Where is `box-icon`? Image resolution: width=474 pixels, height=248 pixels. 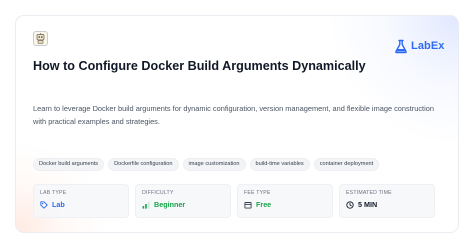
box-icon is located at coordinates (248, 205).